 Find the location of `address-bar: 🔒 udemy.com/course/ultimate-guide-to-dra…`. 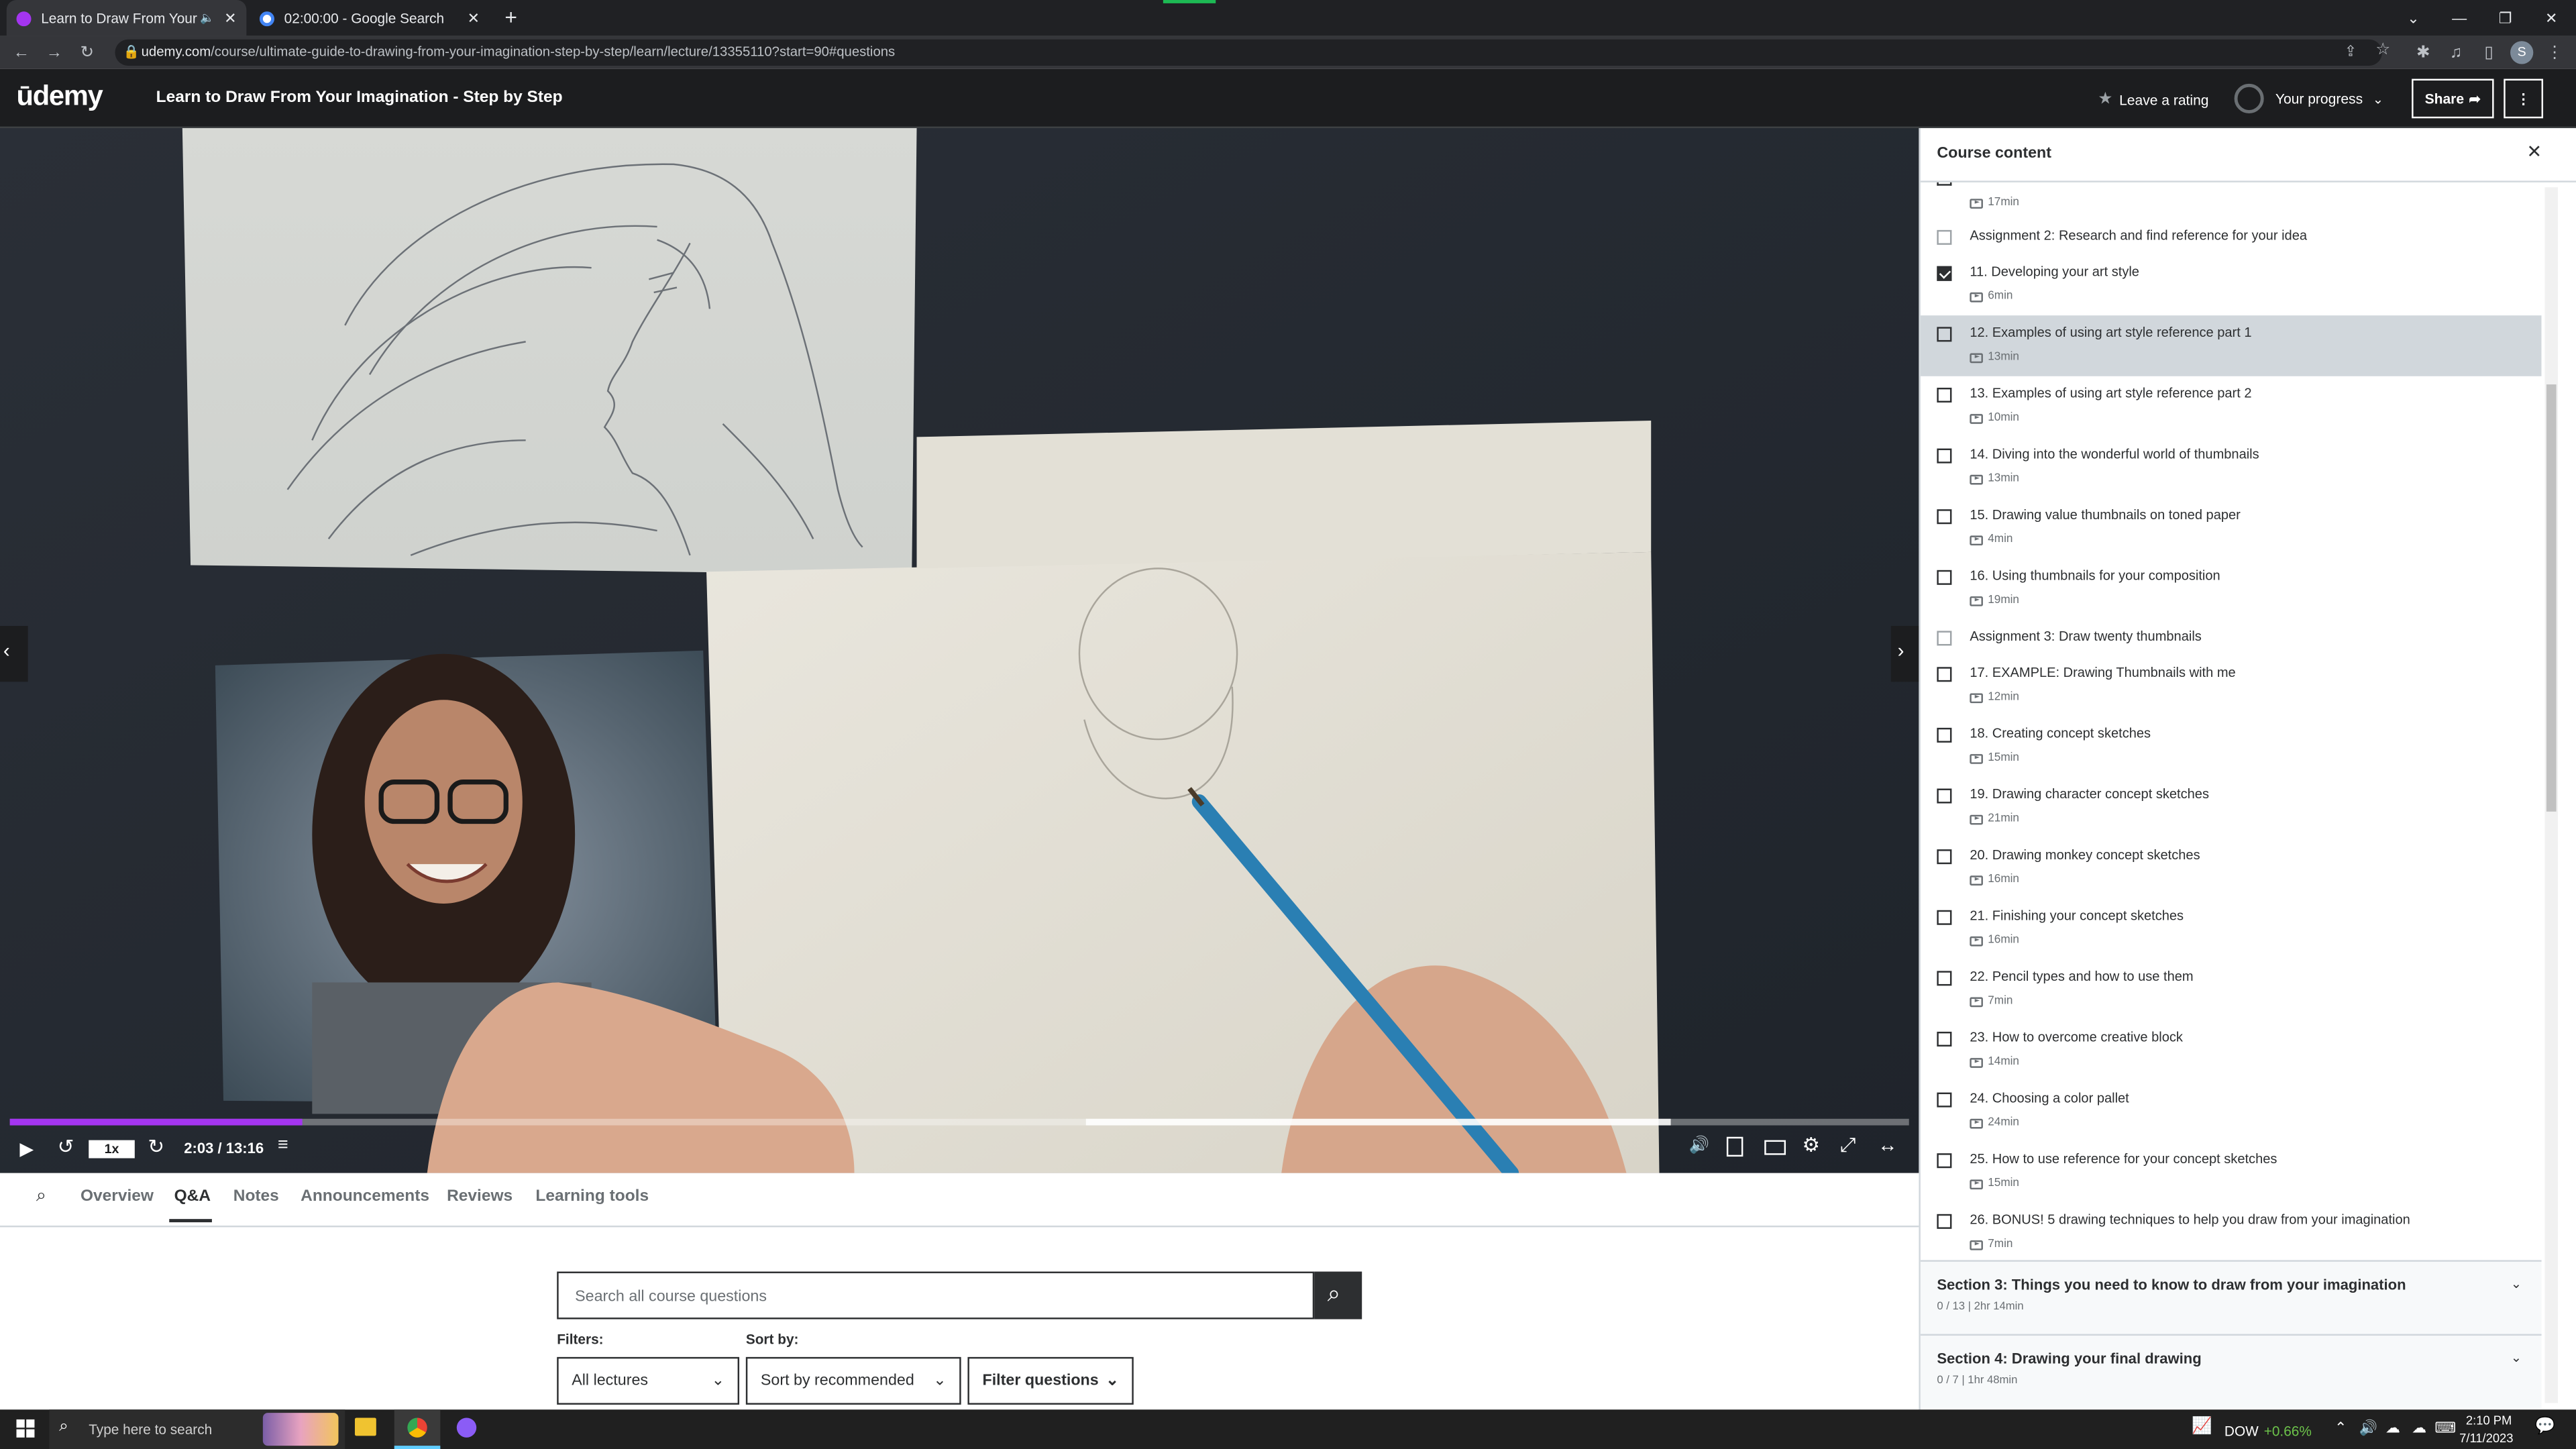

address-bar: 🔒 udemy.com/course/ultimate-guide-to-dra… is located at coordinates (1252, 52).